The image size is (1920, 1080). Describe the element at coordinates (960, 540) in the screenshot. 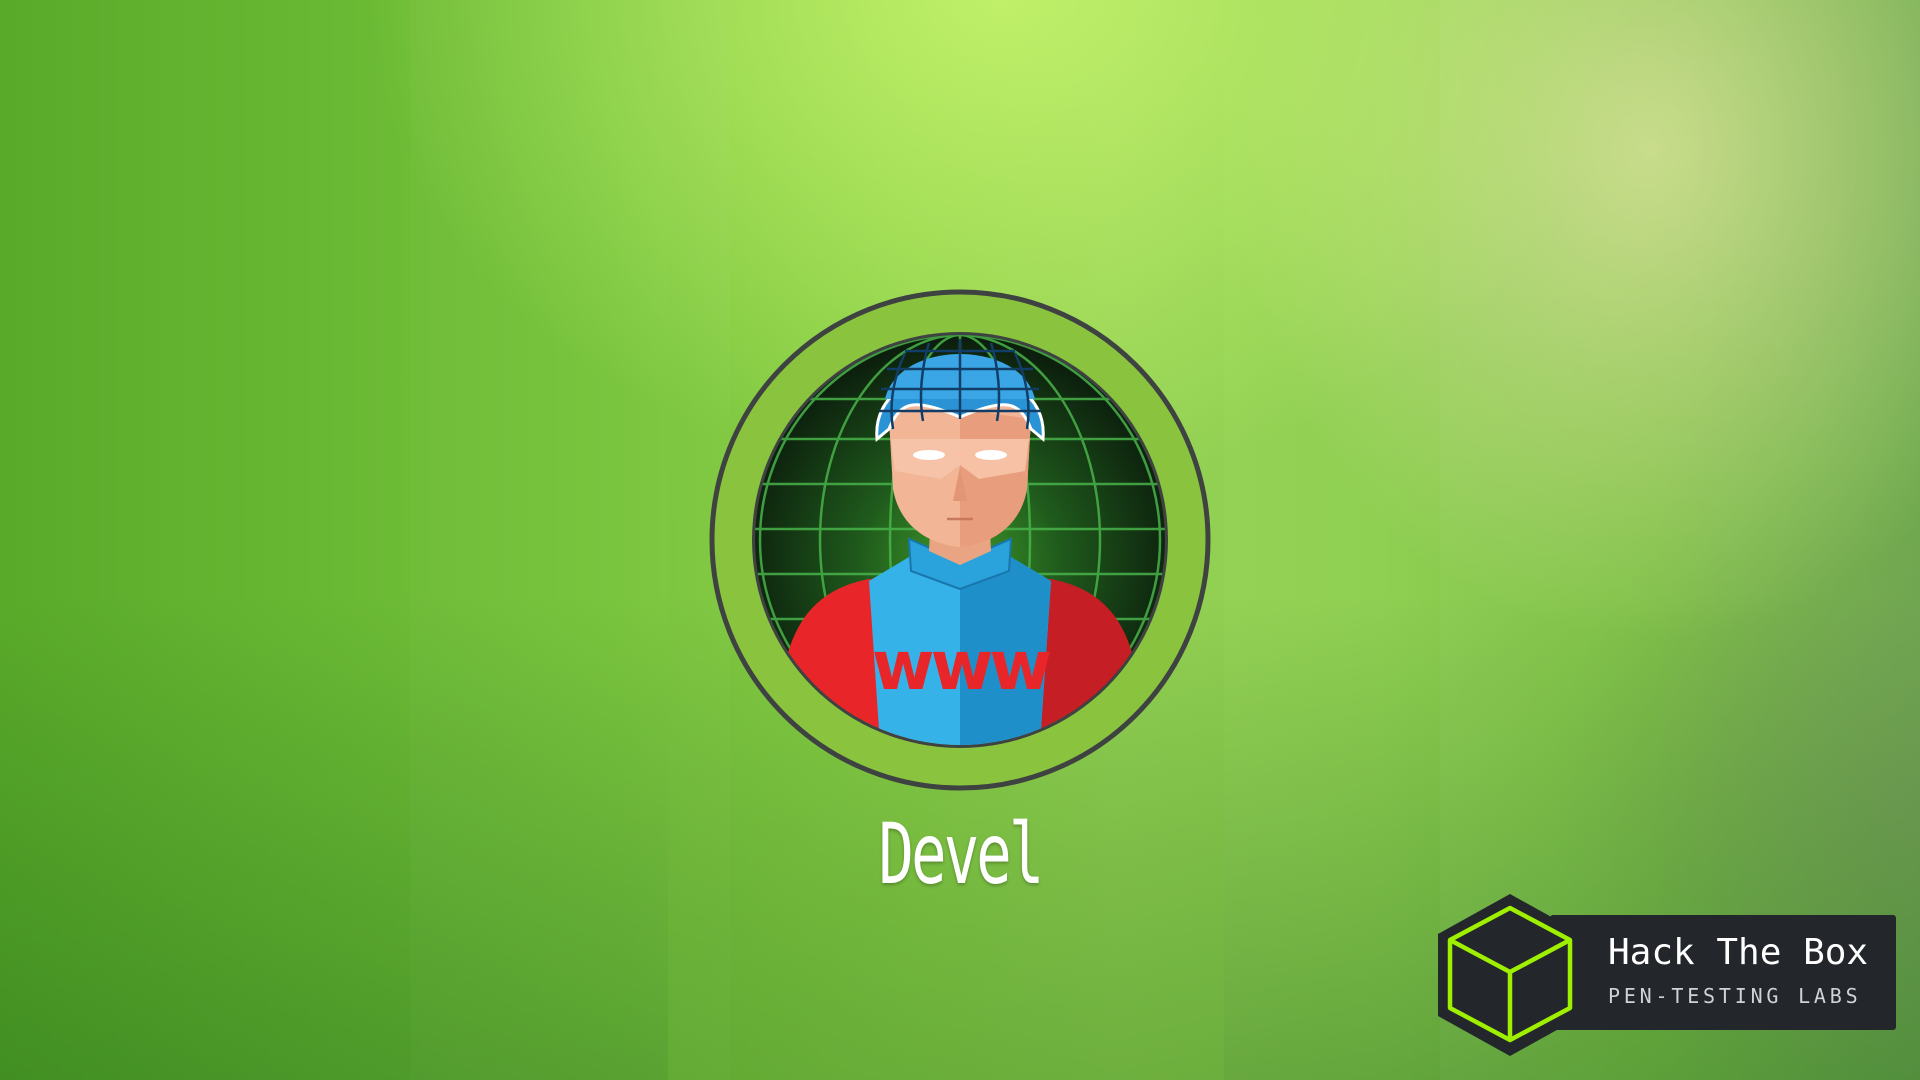

I see `machine-avatar: www` at that location.